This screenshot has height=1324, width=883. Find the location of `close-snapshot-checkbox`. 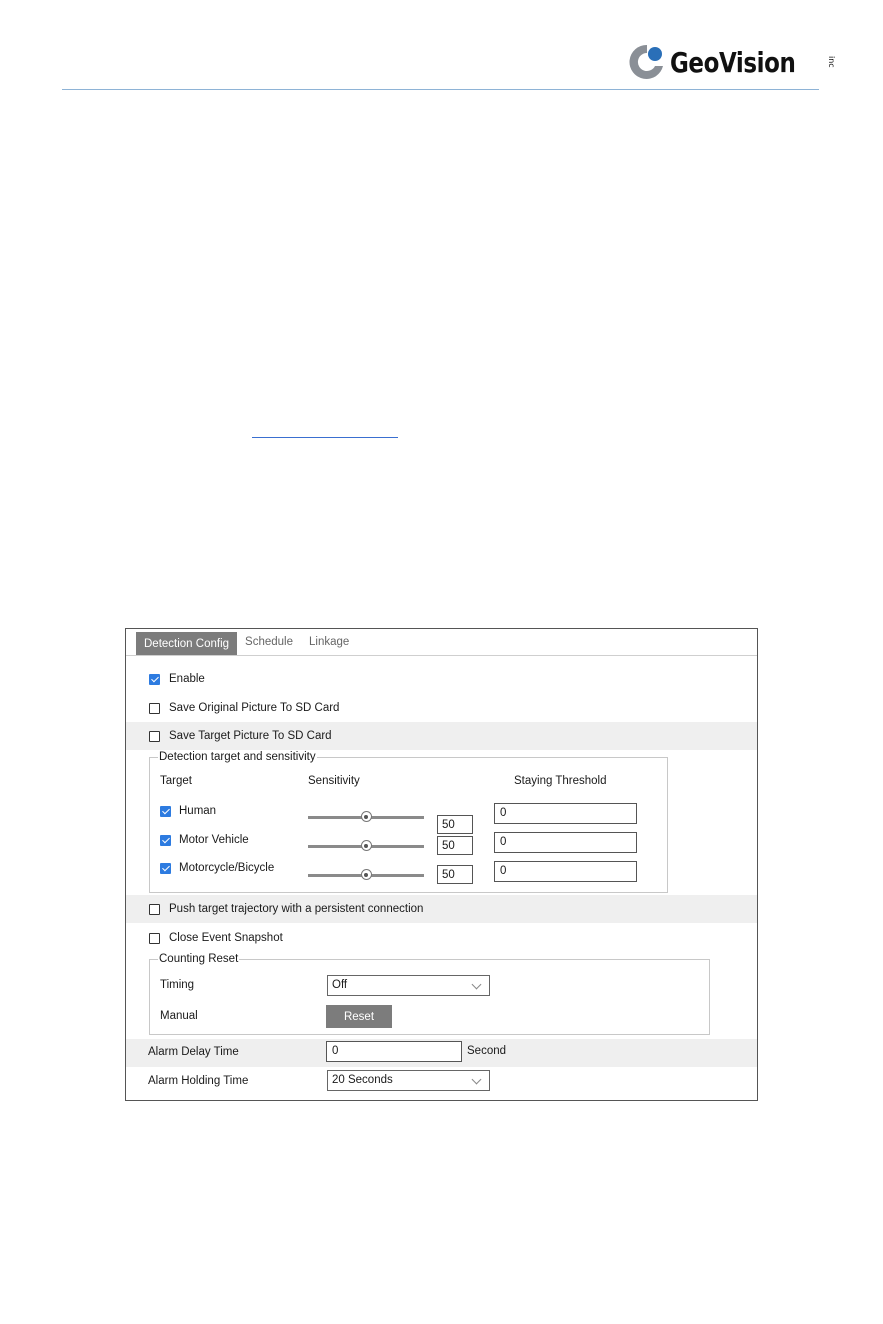

close-snapshot-checkbox is located at coordinates (154, 938).